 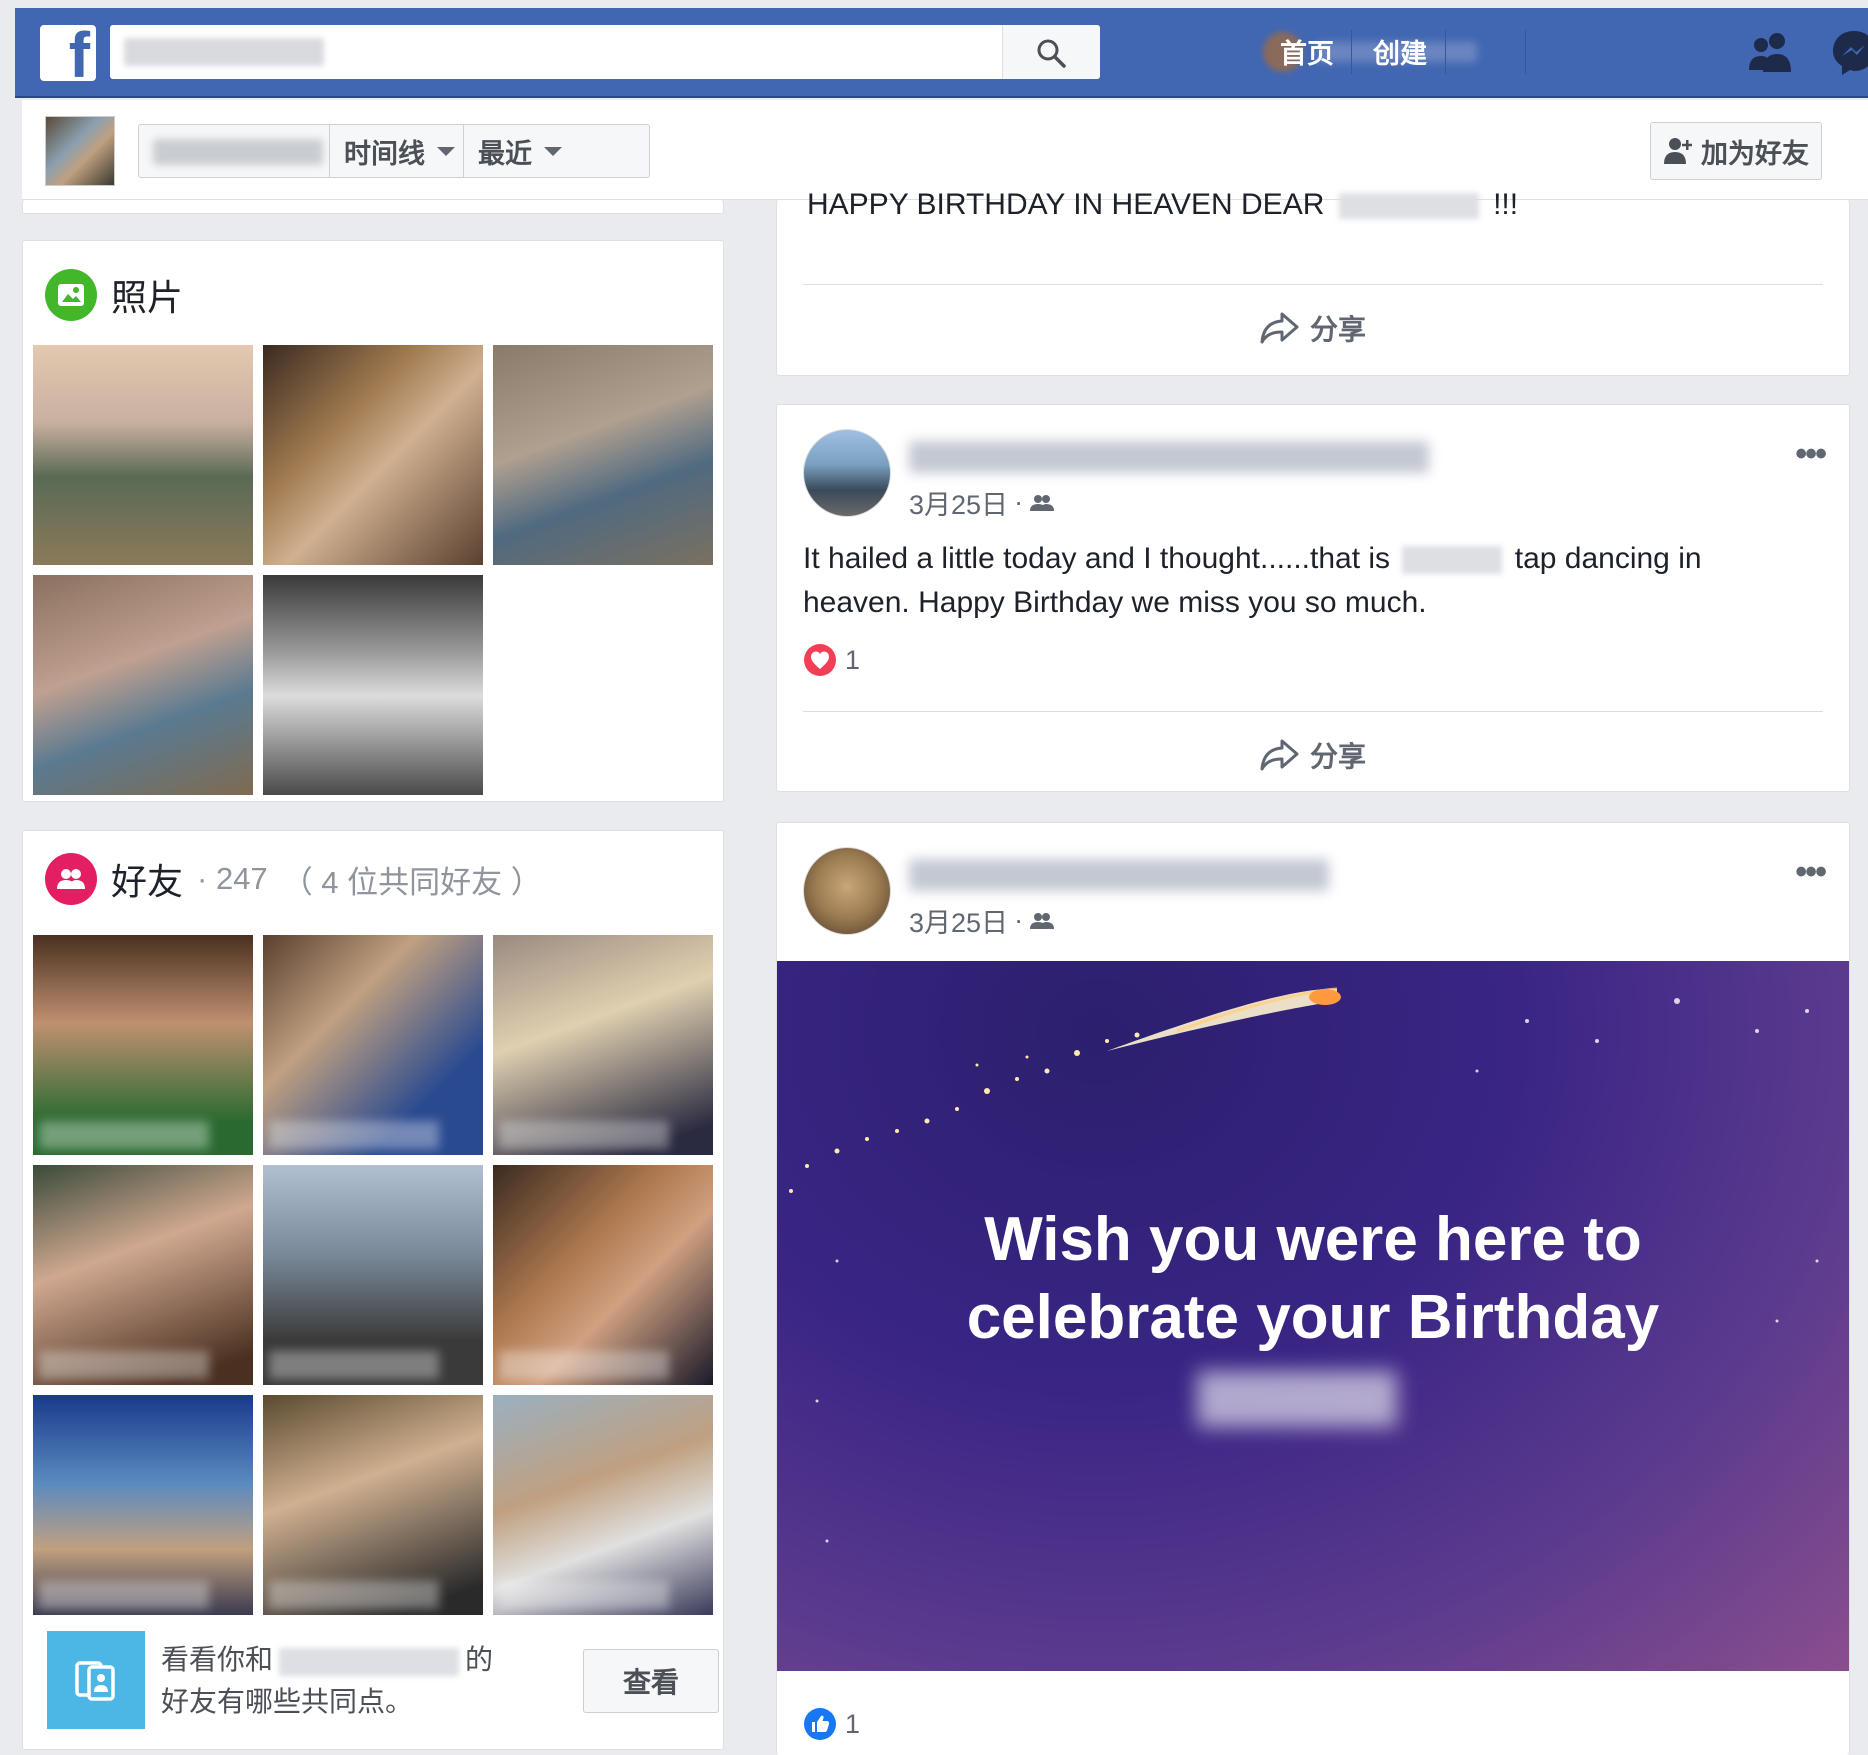 I want to click on post-text: HAPPY BIRTHDAY IN HEAVEN DEAR !!!, so click(x=1162, y=205).